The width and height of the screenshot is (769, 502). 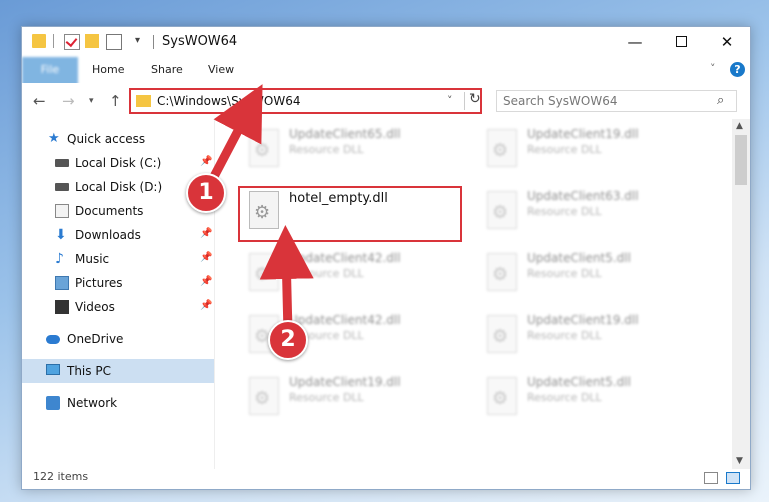 What do you see at coordinates (288, 340) in the screenshot?
I see `step-badge-2: 2` at bounding box center [288, 340].